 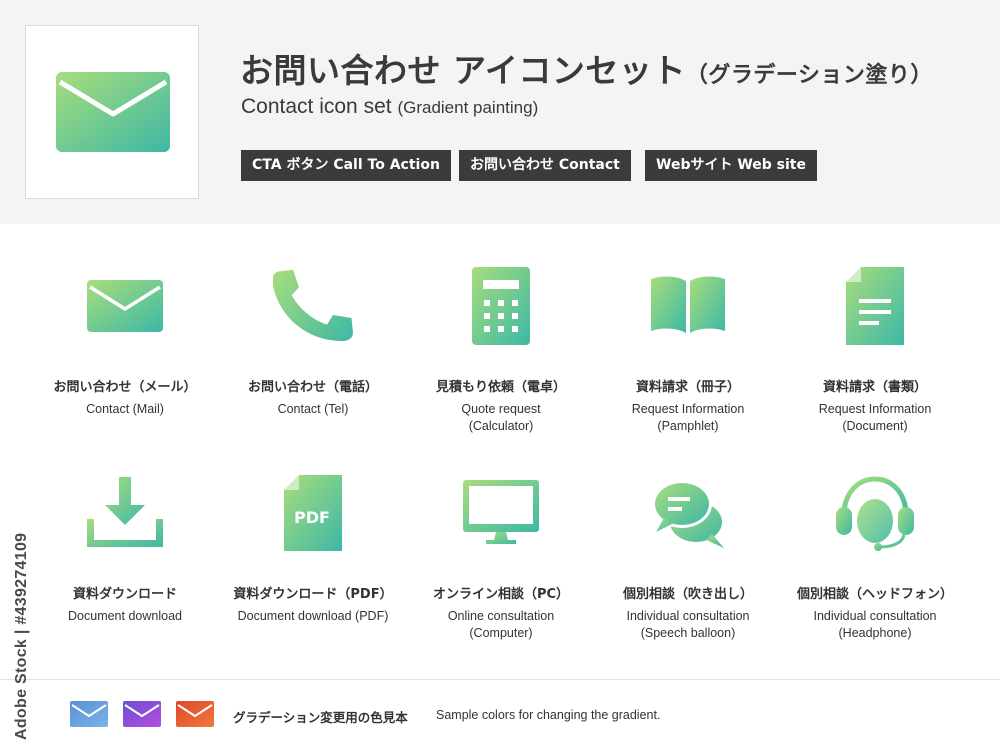 What do you see at coordinates (875, 513) in the screenshot?
I see `headset-icon` at bounding box center [875, 513].